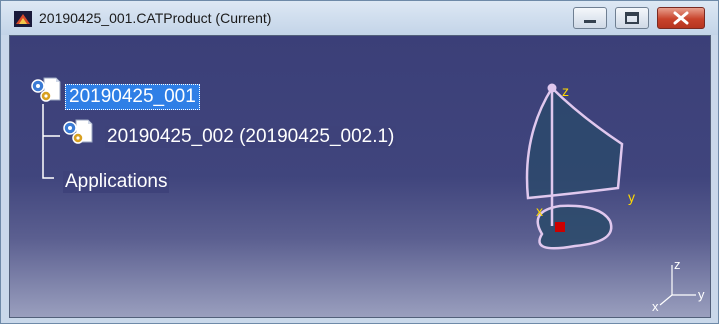 The height and width of the screenshot is (324, 719). I want to click on compass-z-label: z, so click(565, 91).